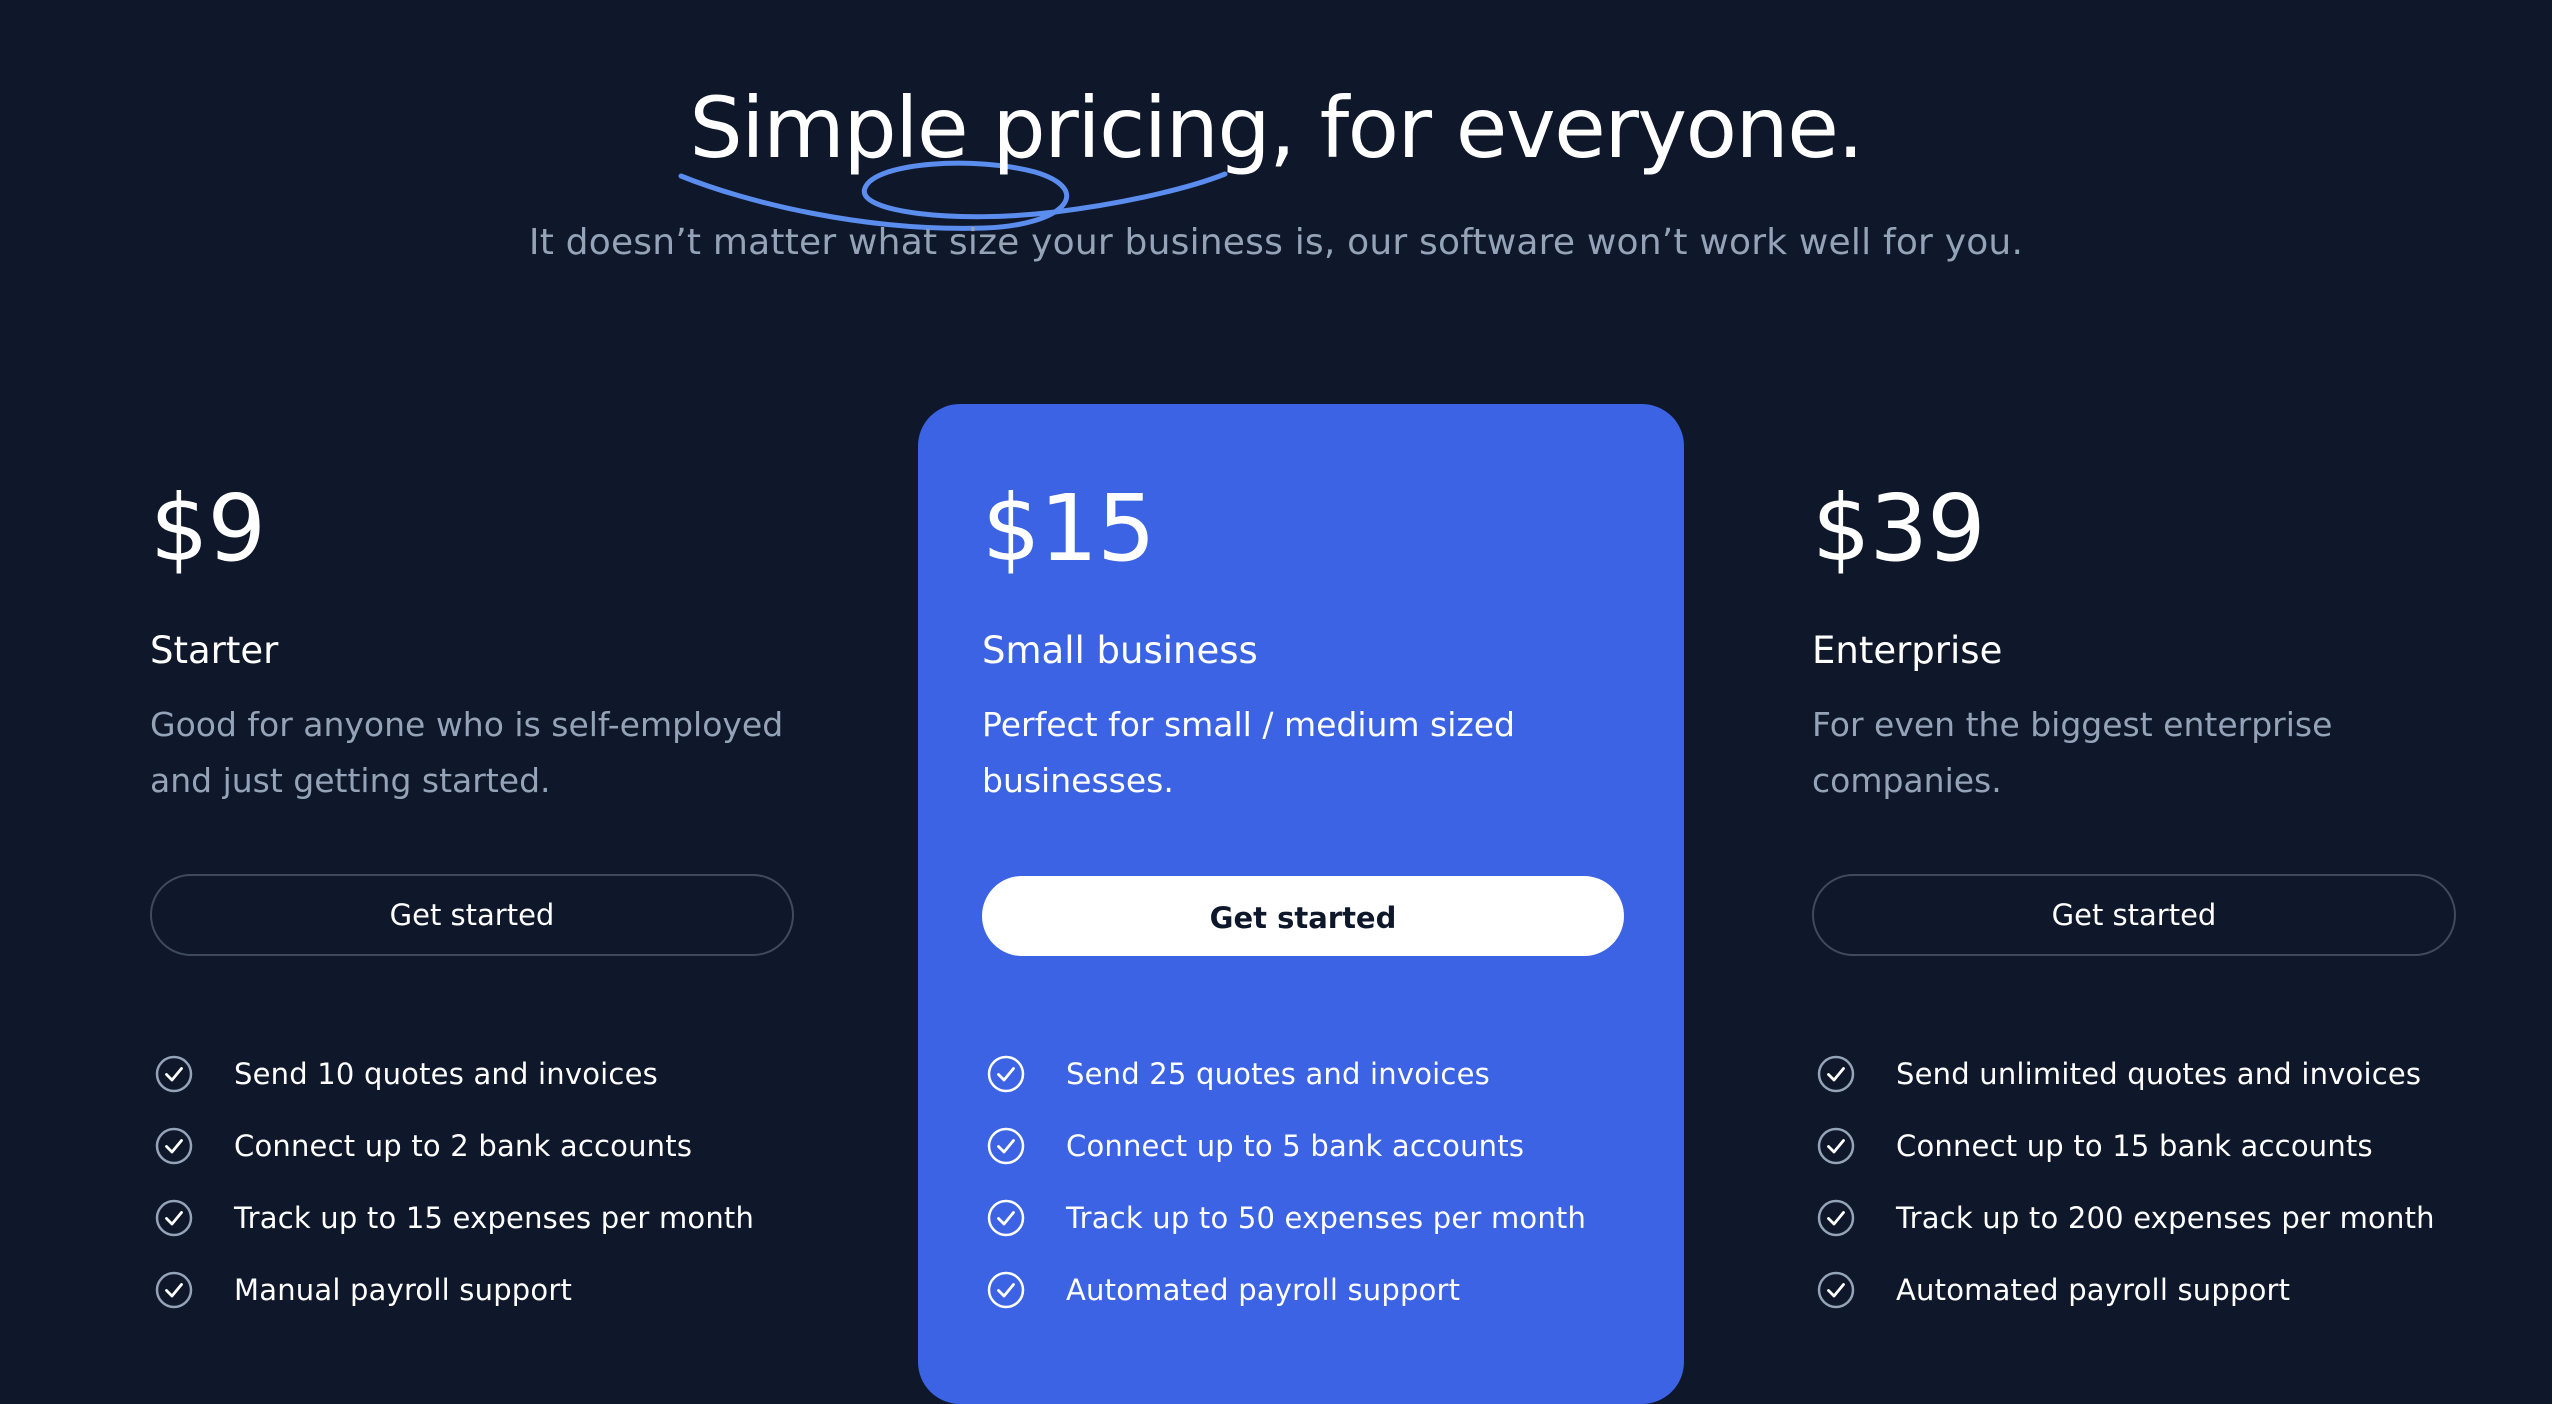 The width and height of the screenshot is (2552, 1404). What do you see at coordinates (214, 650) in the screenshot?
I see `plan-name: Starter` at bounding box center [214, 650].